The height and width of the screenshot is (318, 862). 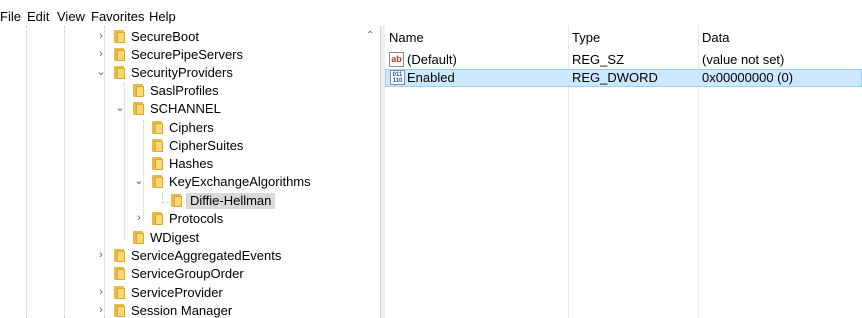 I want to click on tree-item-label: SecurePipeServers, so click(x=187, y=54).